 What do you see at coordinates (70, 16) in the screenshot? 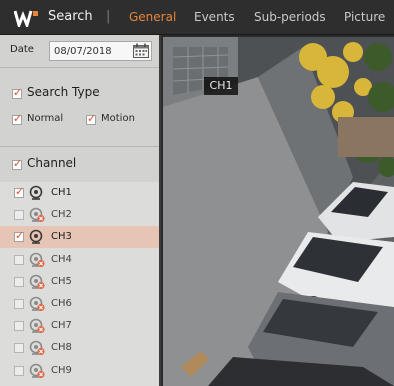
I see `app-title: Search` at bounding box center [70, 16].